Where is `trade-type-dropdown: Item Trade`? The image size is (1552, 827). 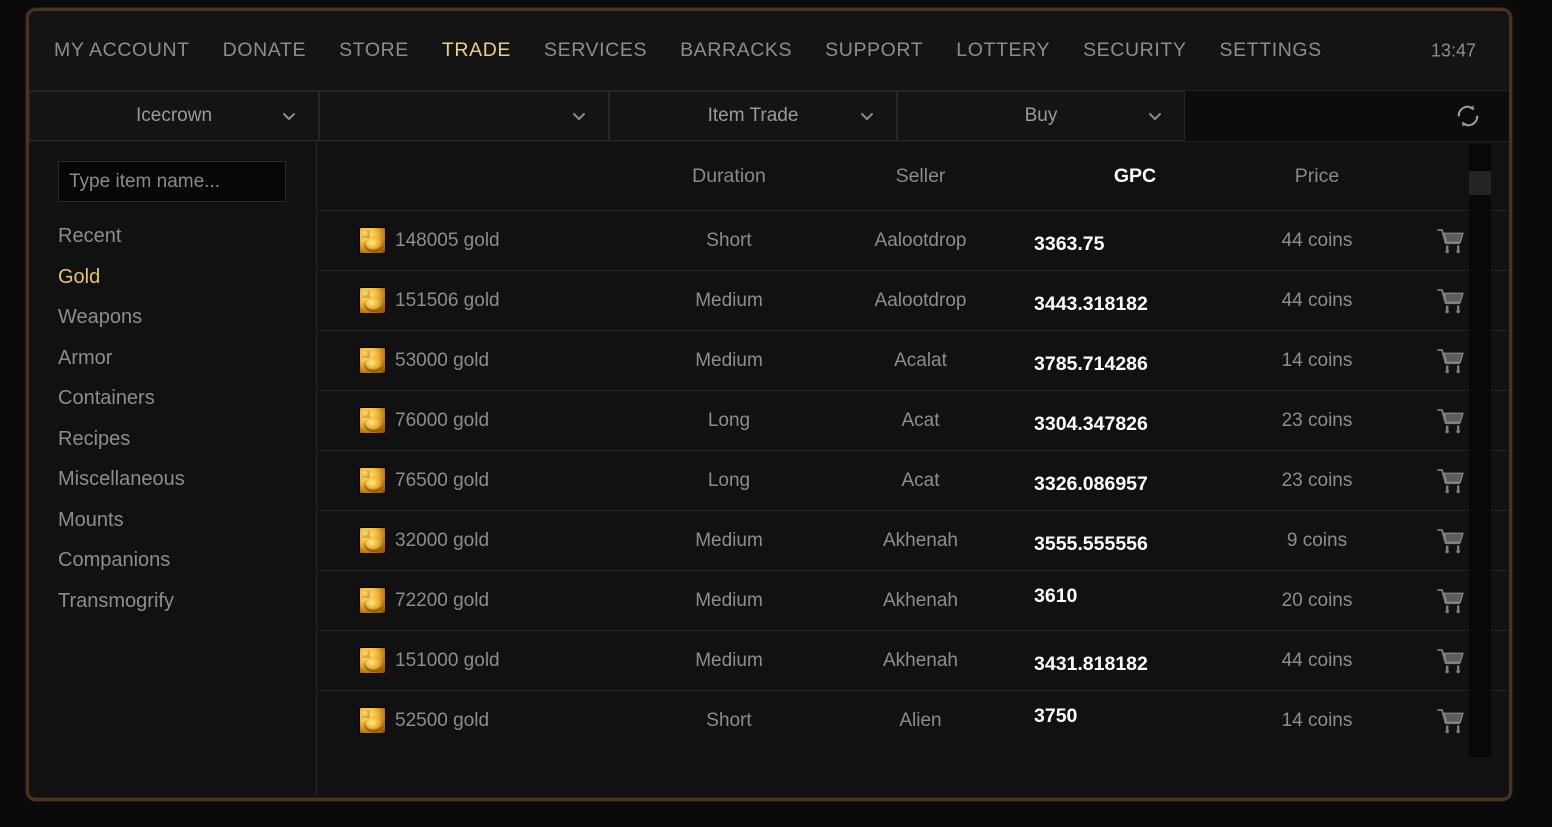 trade-type-dropdown: Item Trade is located at coordinates (753, 116).